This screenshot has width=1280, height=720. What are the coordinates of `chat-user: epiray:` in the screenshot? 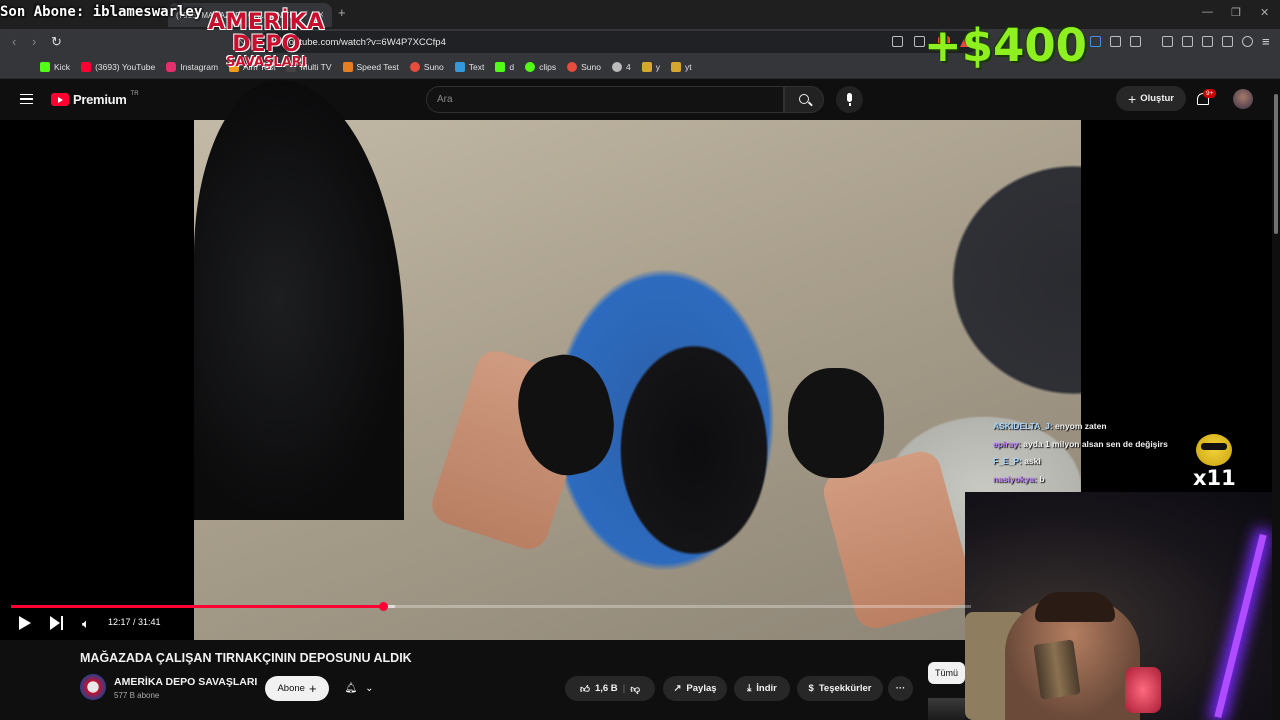 It's located at (1007, 443).